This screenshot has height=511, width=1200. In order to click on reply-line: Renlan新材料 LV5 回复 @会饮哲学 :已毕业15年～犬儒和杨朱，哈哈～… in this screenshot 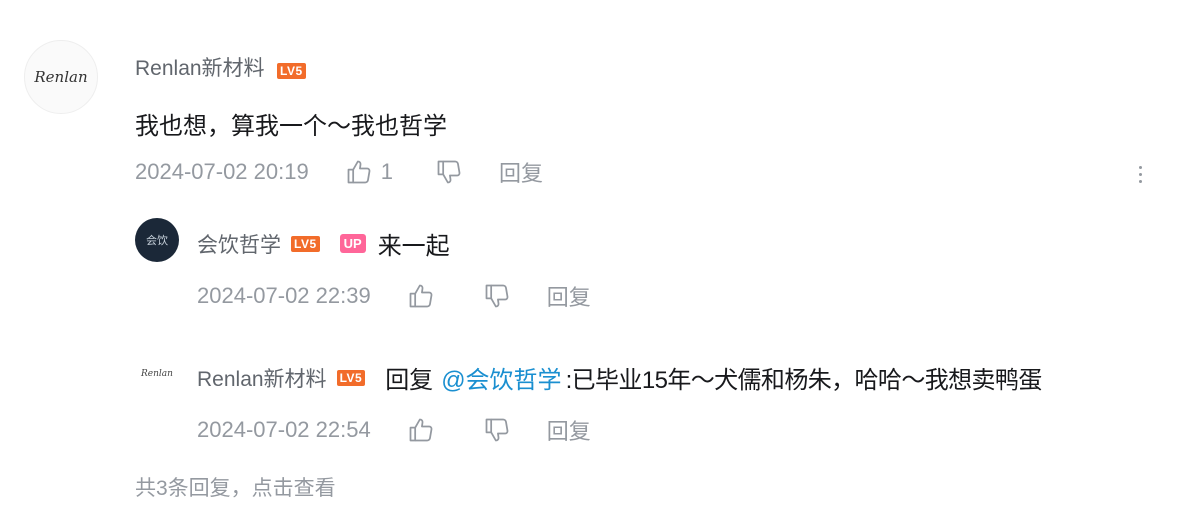, I will do `click(619, 377)`.